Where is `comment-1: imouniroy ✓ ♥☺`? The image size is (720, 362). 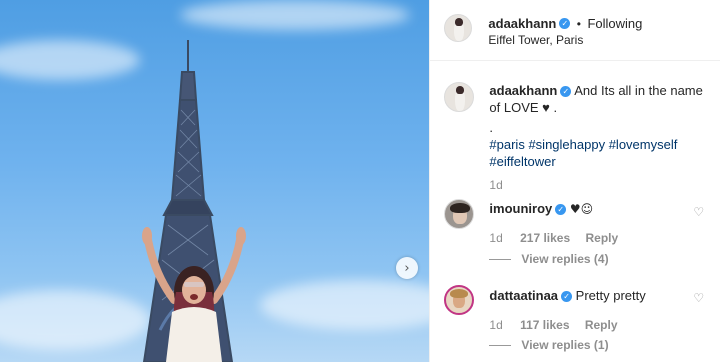 comment-1: imouniroy ✓ ♥☺ is located at coordinates (541, 208).